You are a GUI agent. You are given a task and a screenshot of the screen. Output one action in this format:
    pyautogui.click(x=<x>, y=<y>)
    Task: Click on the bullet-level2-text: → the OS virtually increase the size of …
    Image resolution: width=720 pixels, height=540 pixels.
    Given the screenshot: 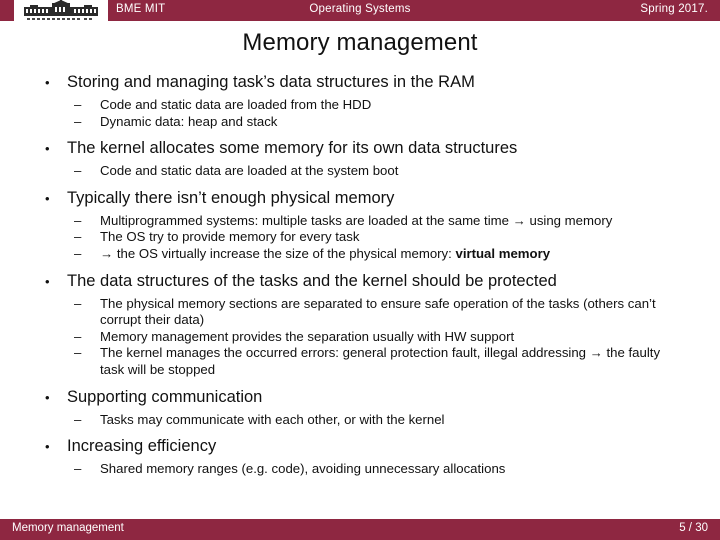 What is the action you would take?
    pyautogui.click(x=278, y=253)
    